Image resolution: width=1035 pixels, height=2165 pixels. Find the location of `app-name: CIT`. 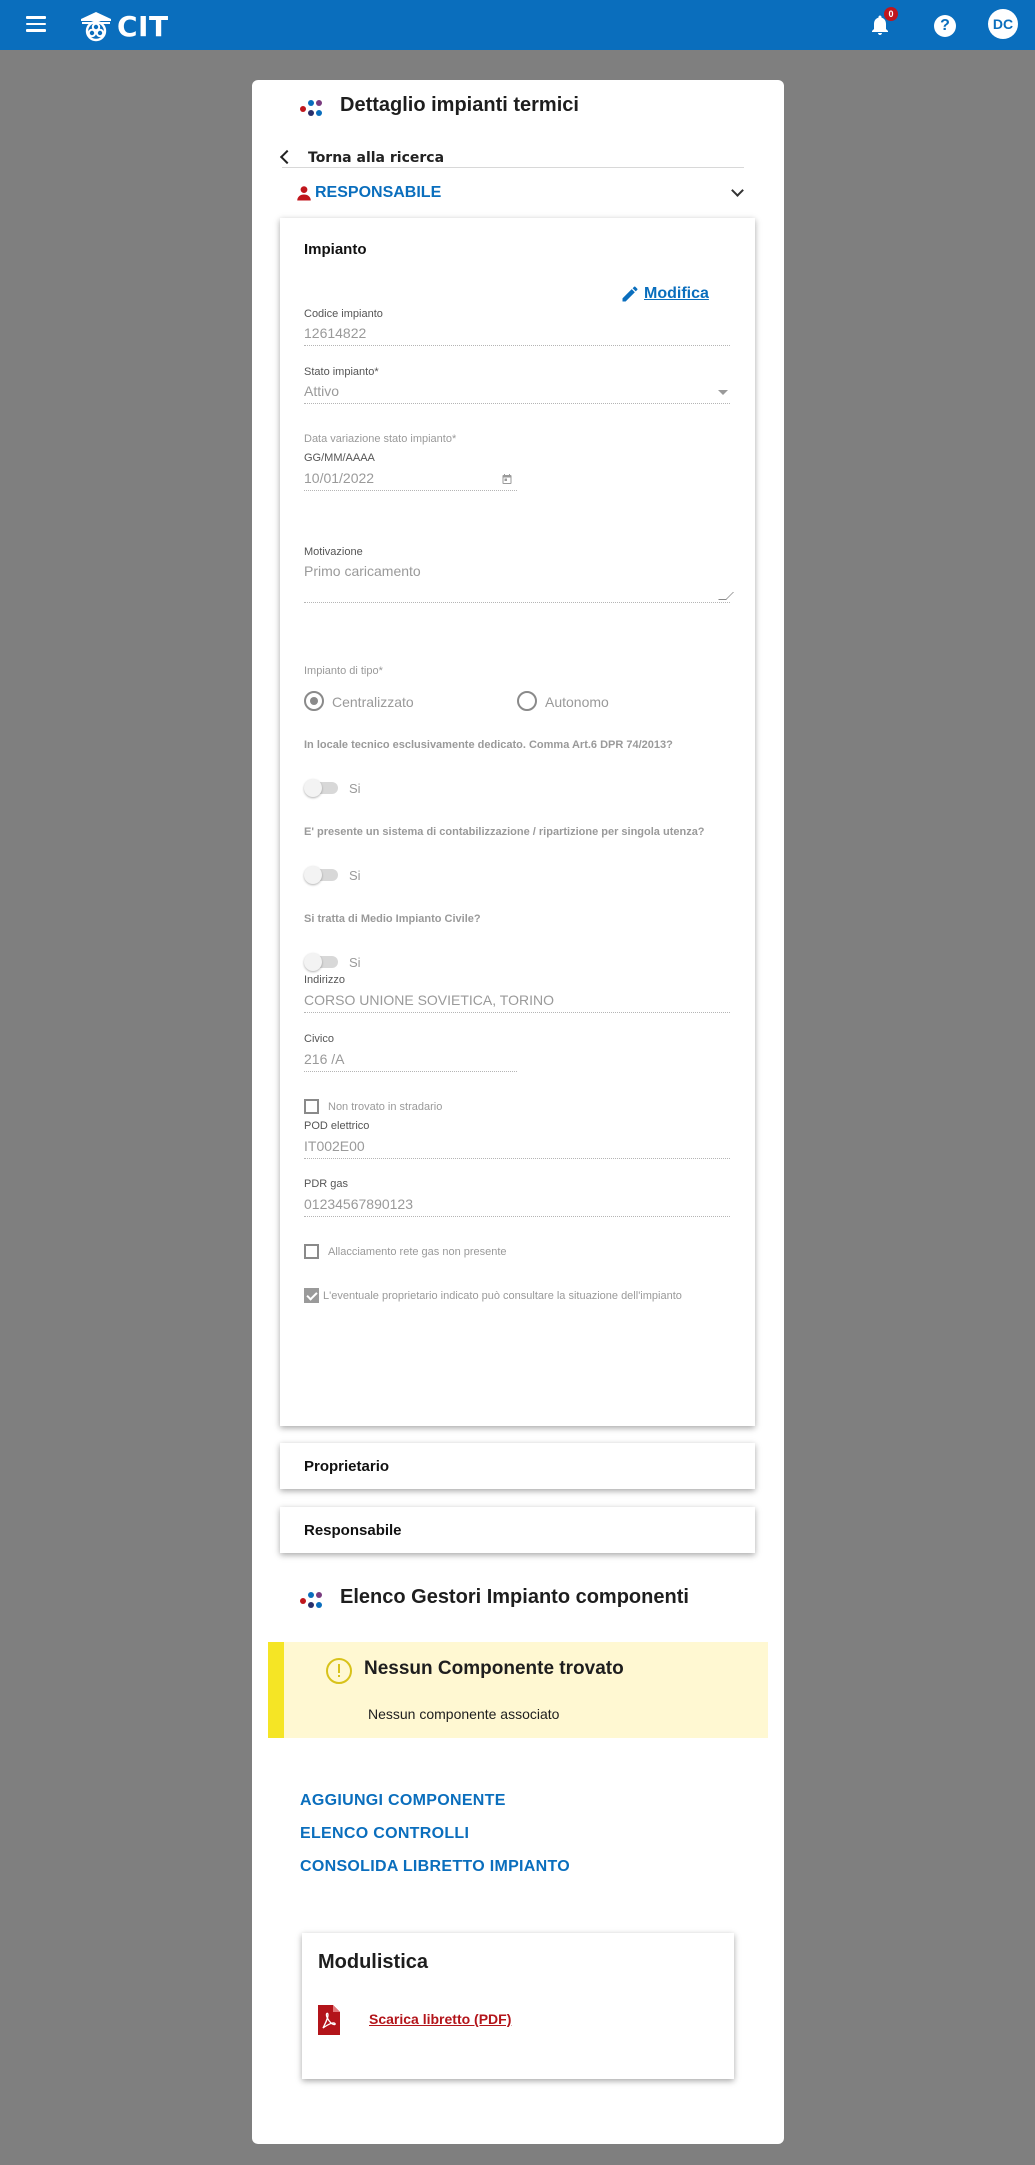

app-name: CIT is located at coordinates (143, 26).